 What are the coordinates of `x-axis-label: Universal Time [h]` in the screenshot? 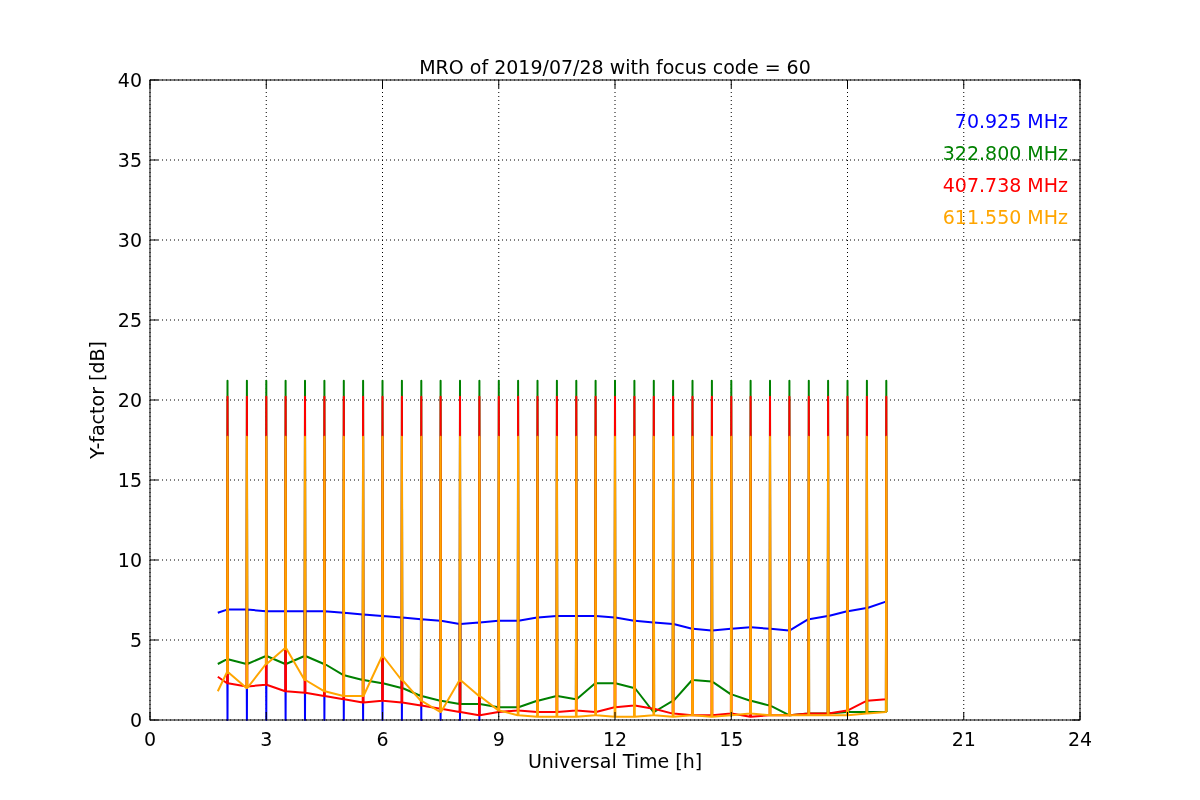 It's located at (615, 761).